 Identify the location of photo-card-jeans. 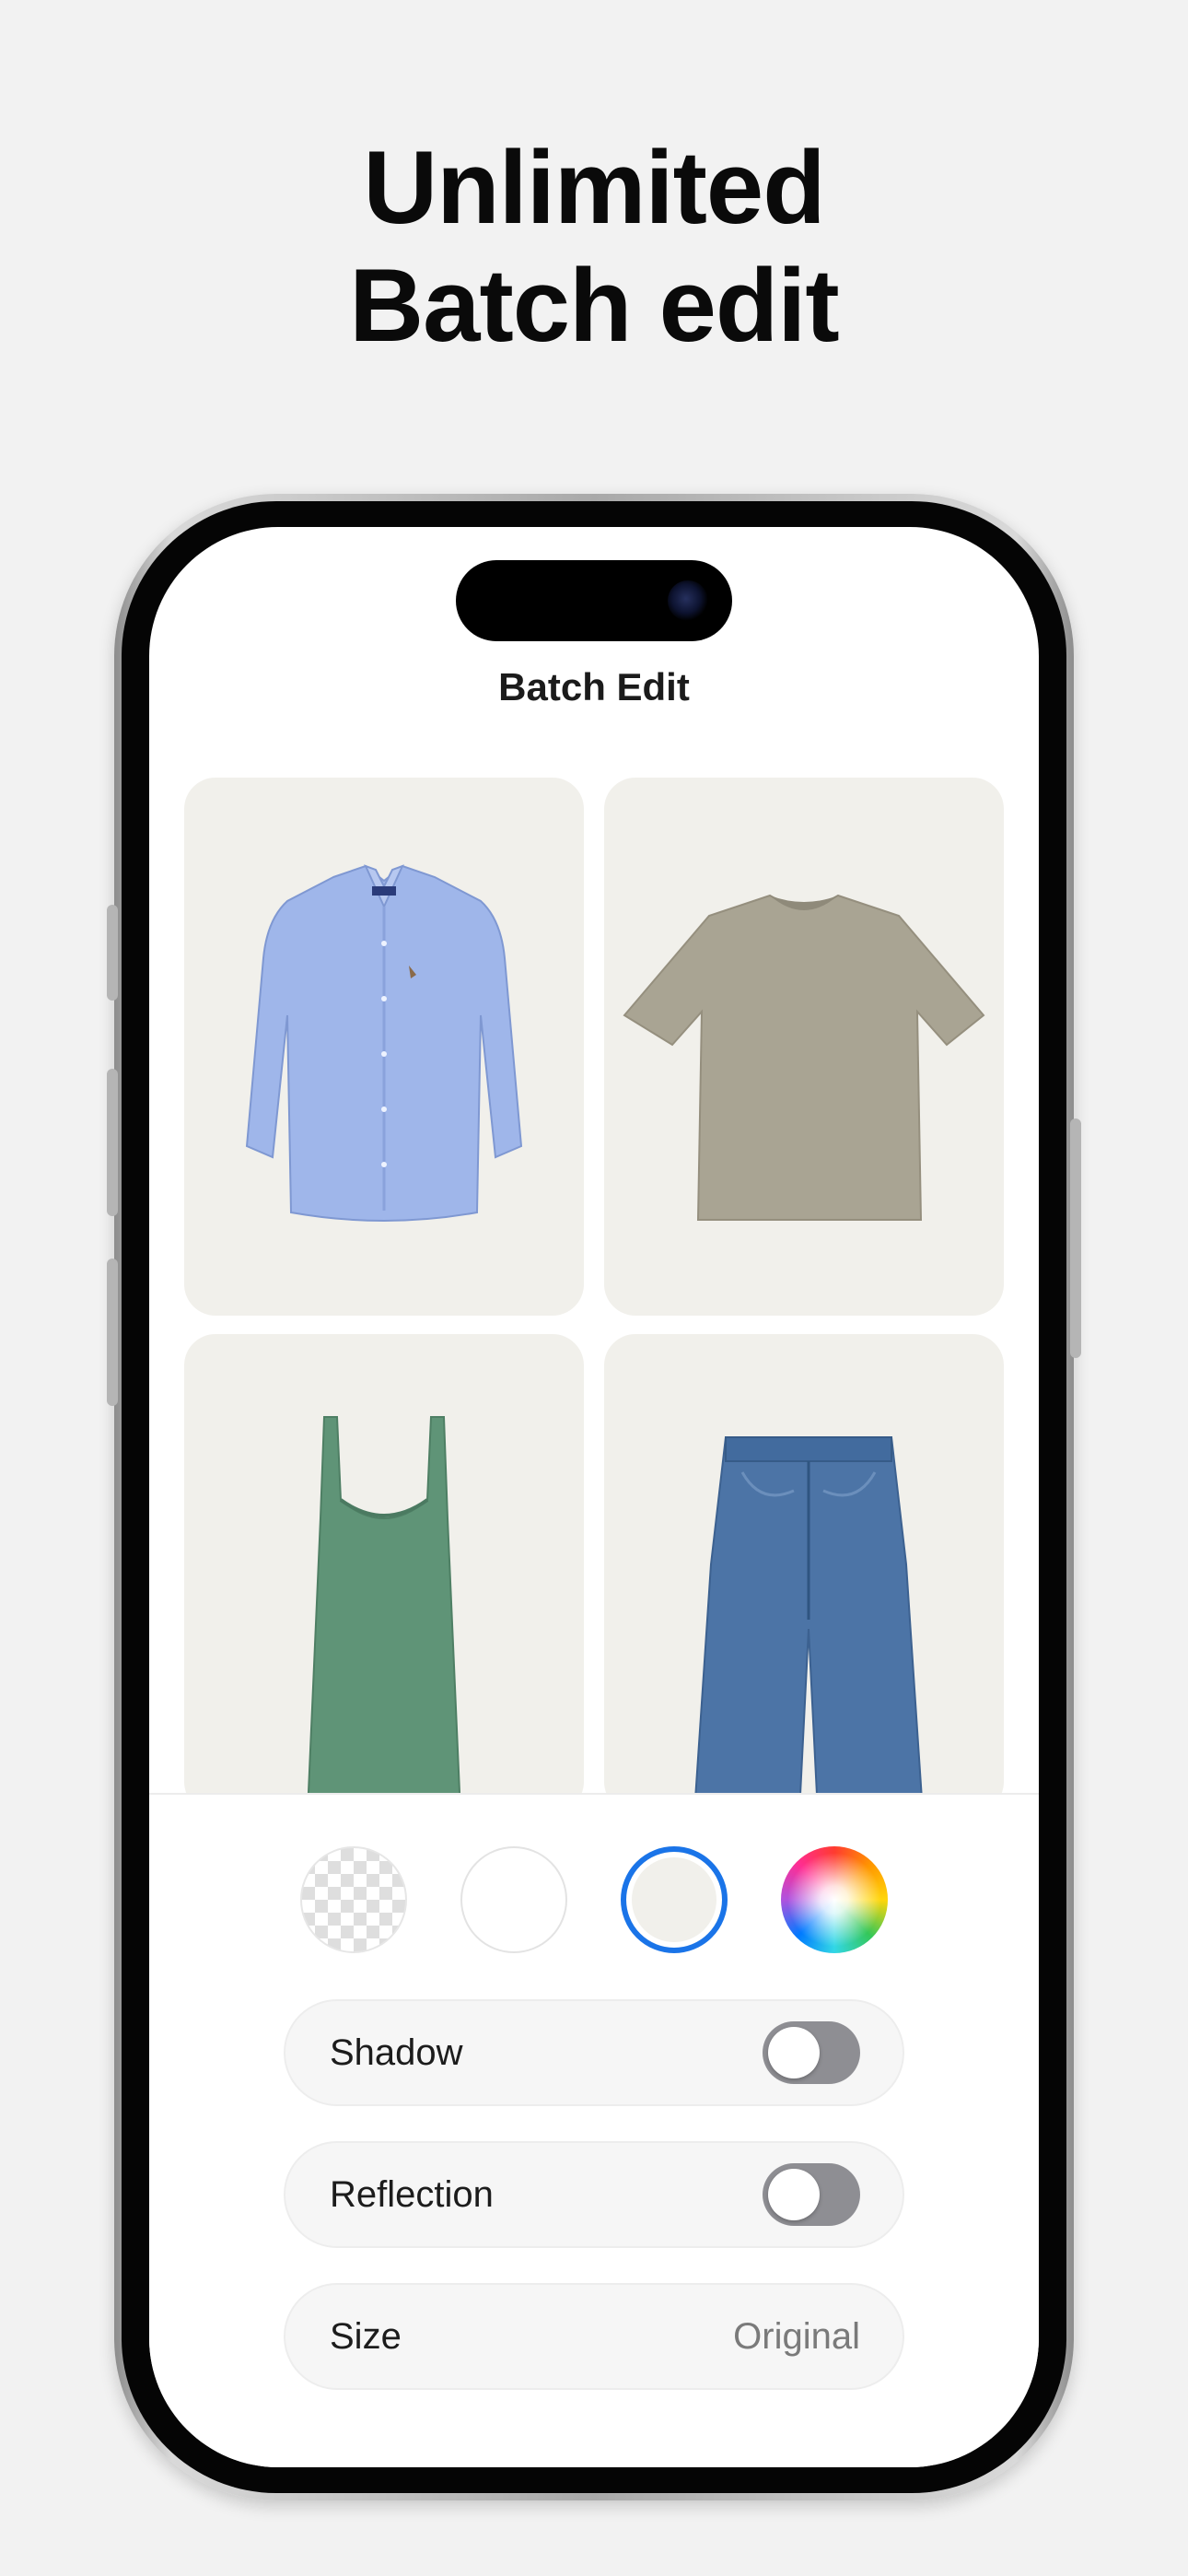
(804, 1573).